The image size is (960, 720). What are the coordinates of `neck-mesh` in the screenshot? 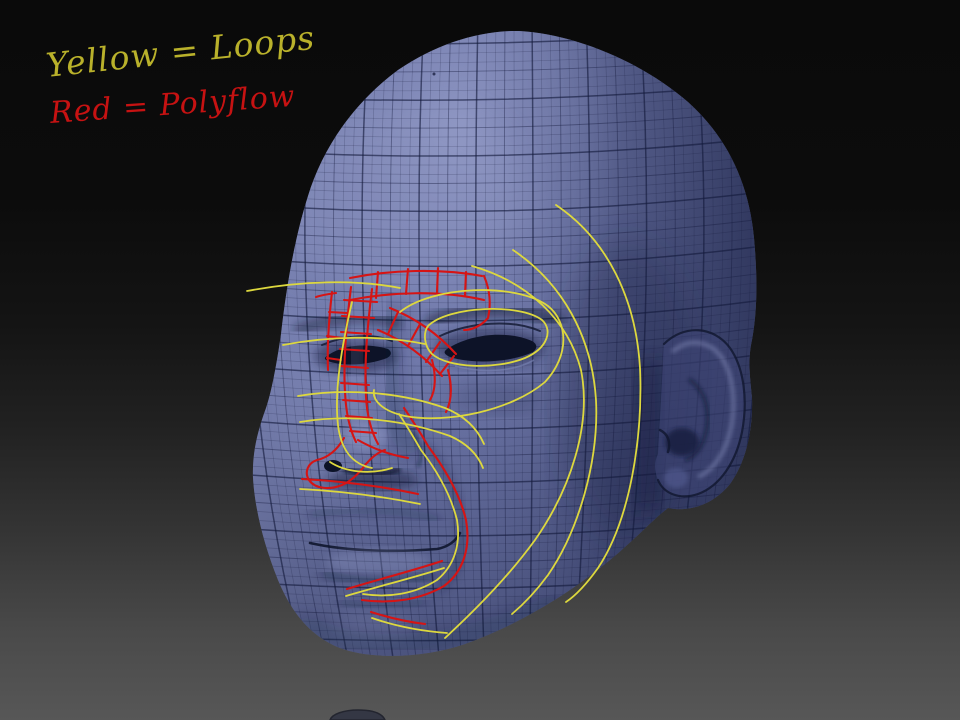 It's located at (357, 714).